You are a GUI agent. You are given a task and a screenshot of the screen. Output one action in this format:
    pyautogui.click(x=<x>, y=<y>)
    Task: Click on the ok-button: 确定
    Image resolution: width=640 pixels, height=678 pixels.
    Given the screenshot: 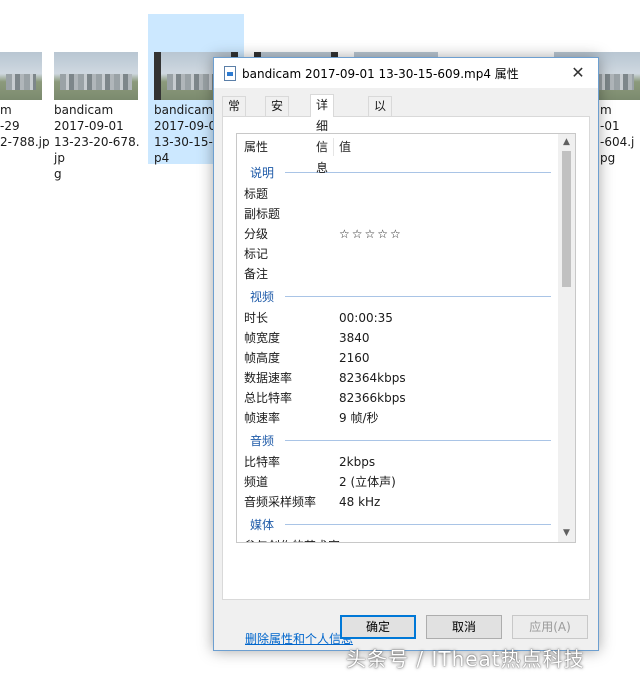 What is the action you would take?
    pyautogui.click(x=378, y=627)
    